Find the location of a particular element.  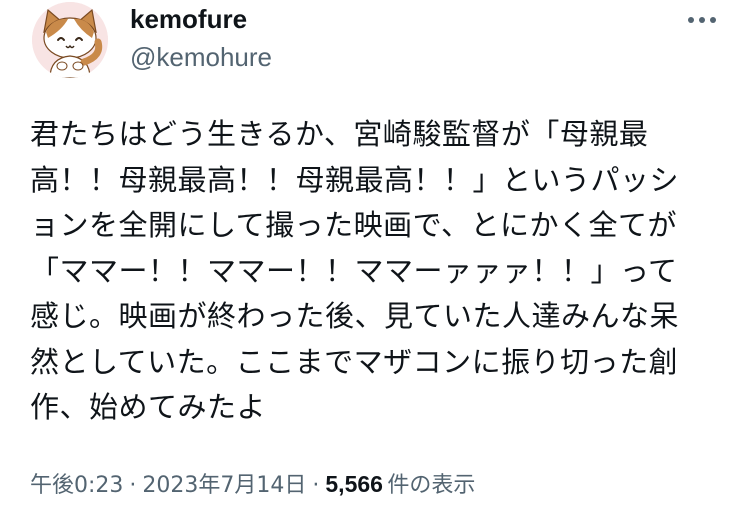

more-dots-icon is located at coordinates (702, 20).